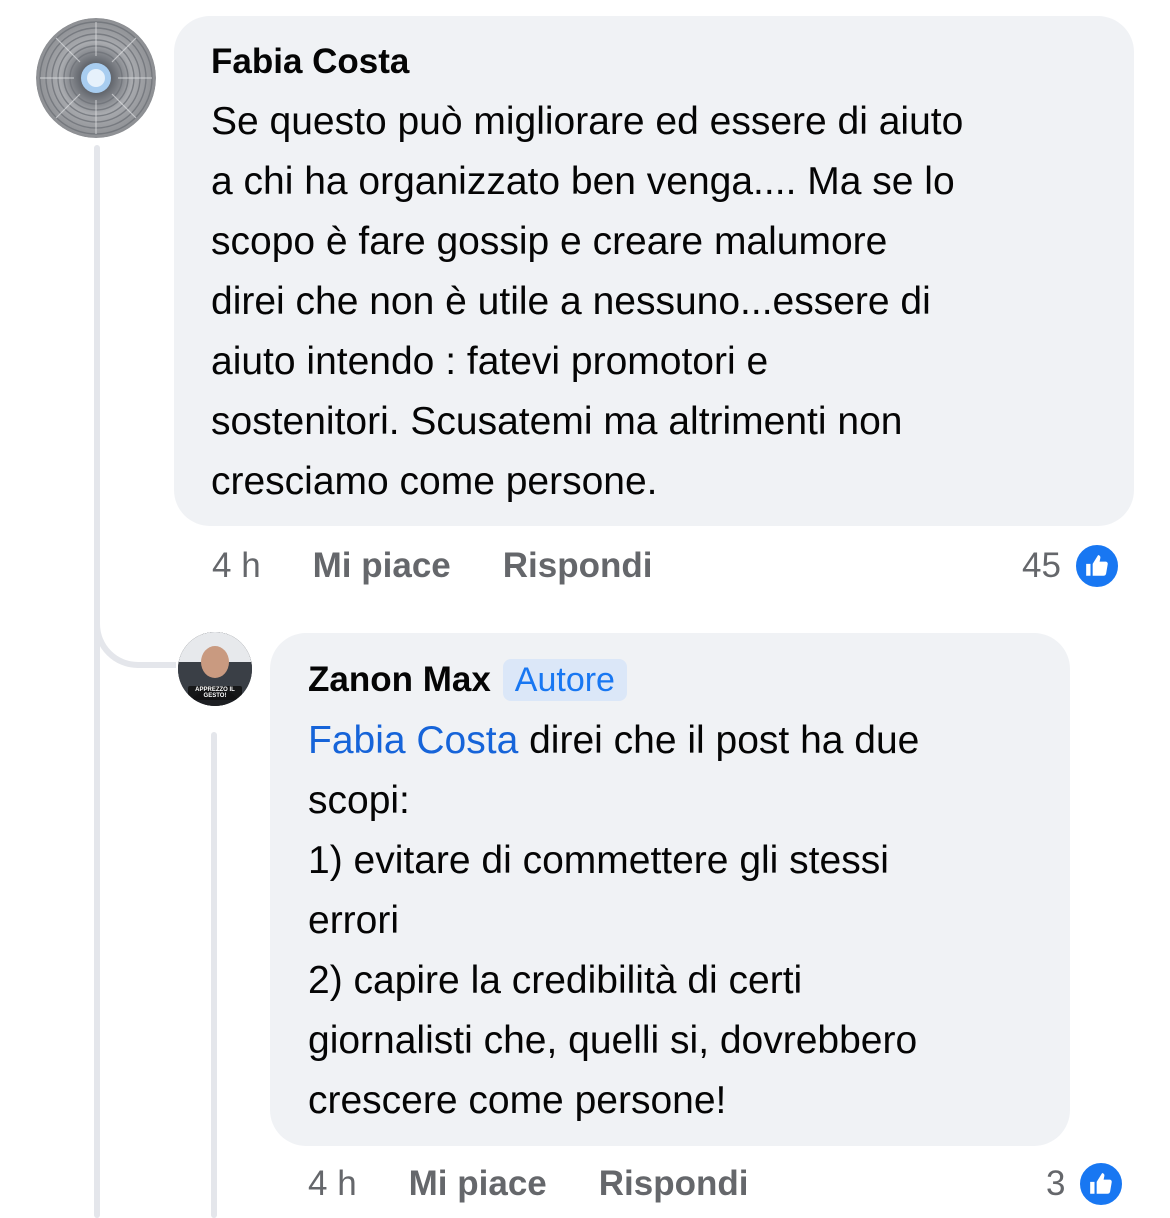 The width and height of the screenshot is (1170, 1218). I want to click on avatar-image, so click(96, 78).